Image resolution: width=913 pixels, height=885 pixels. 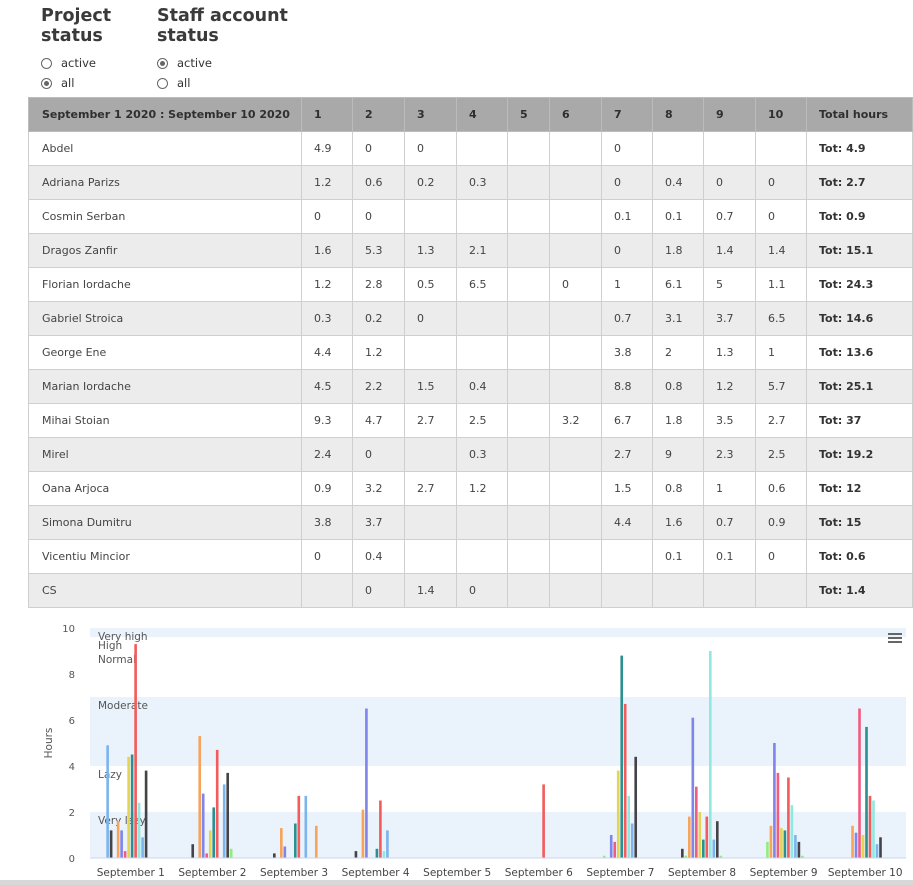 I want to click on project-status-option-active: active, so click(x=106, y=63).